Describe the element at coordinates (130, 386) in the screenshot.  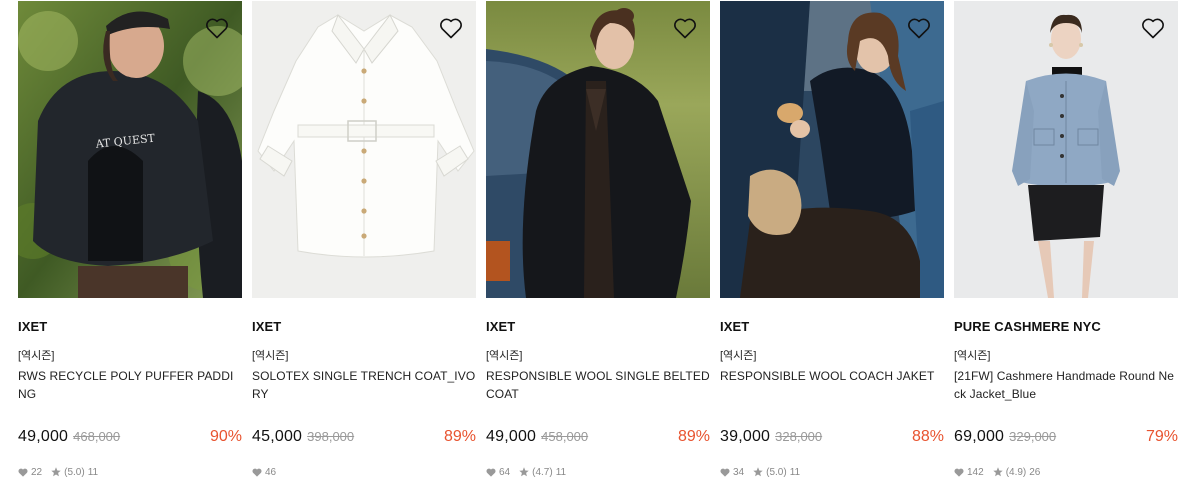
I see `product-name: RWS RECYCLE POLY PUFFER PADDING` at that location.